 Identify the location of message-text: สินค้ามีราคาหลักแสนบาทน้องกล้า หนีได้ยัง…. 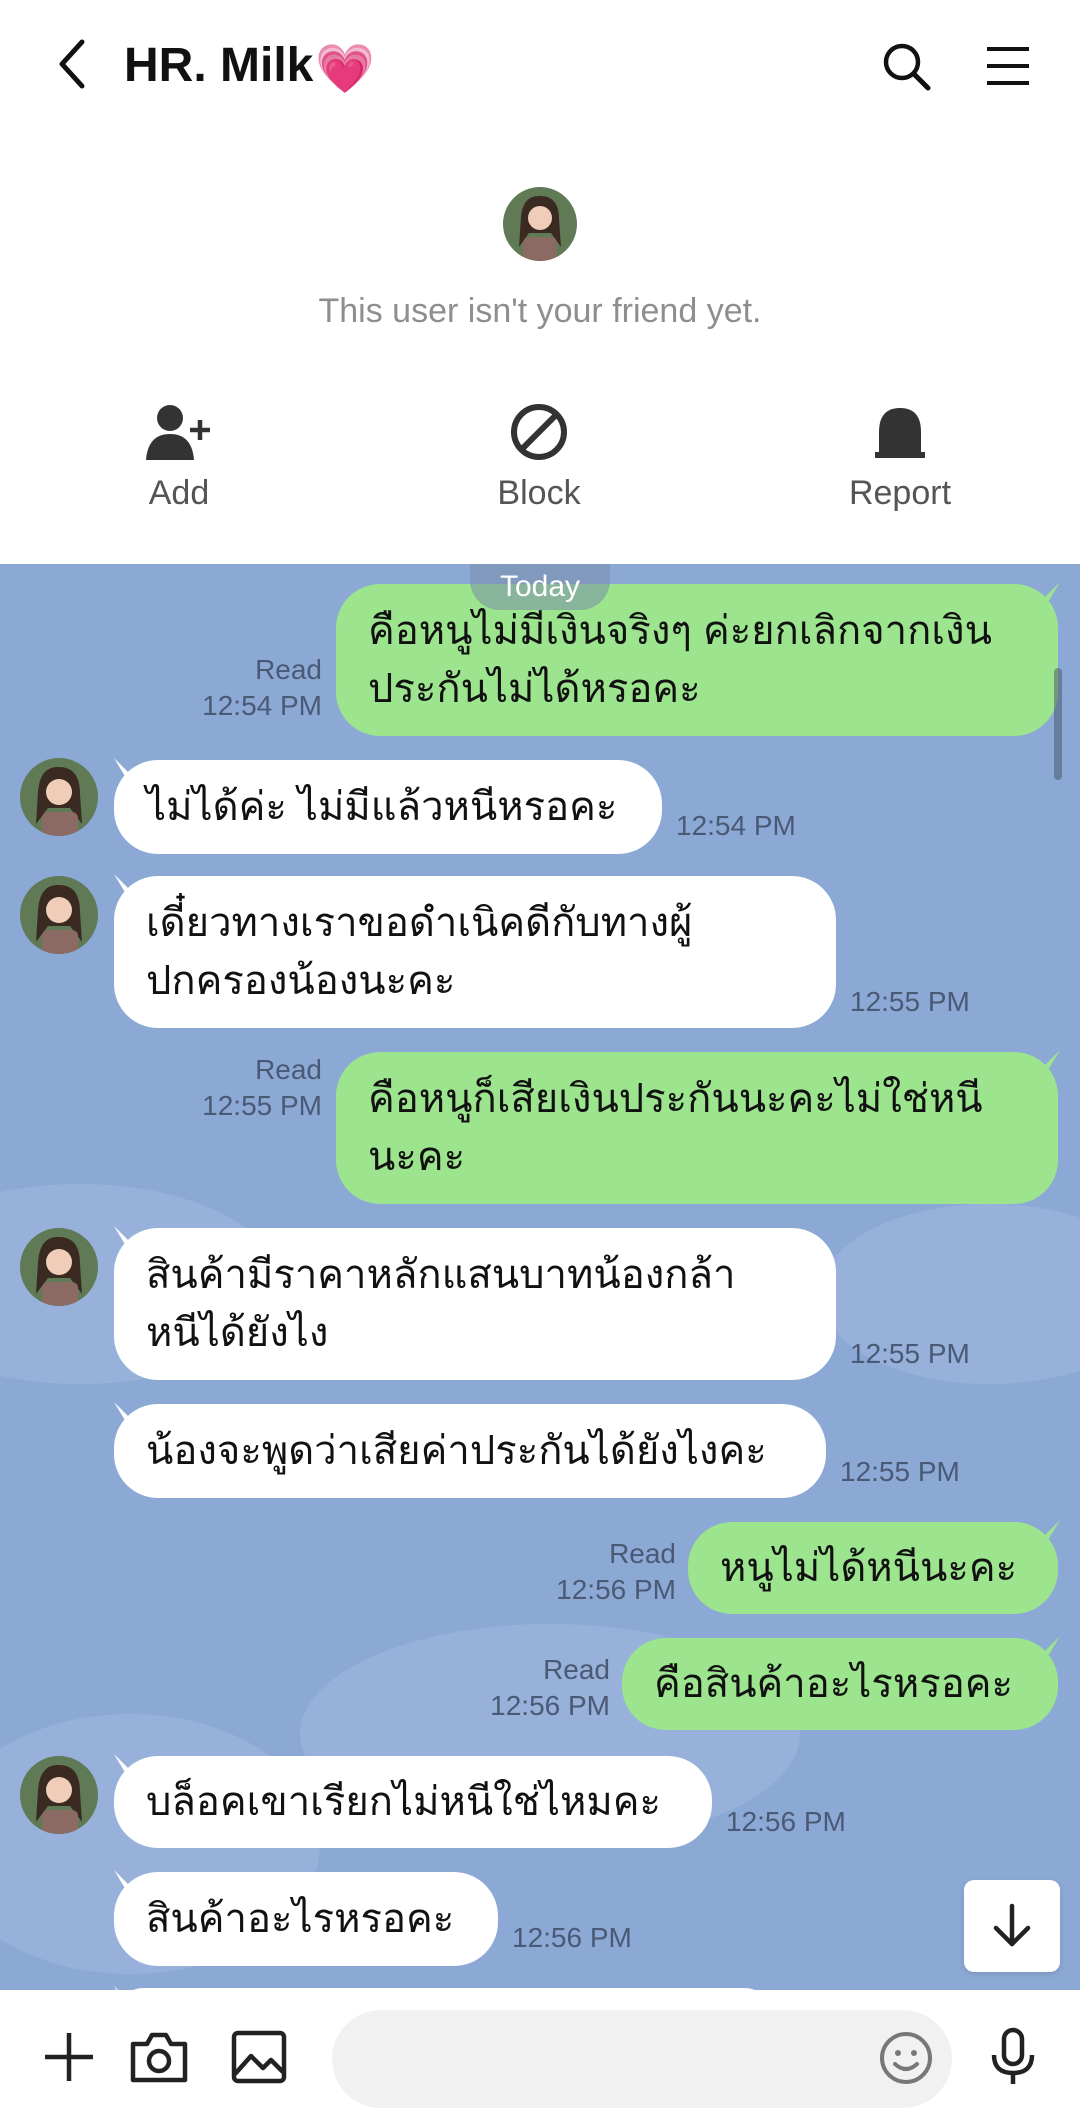
(440, 1304).